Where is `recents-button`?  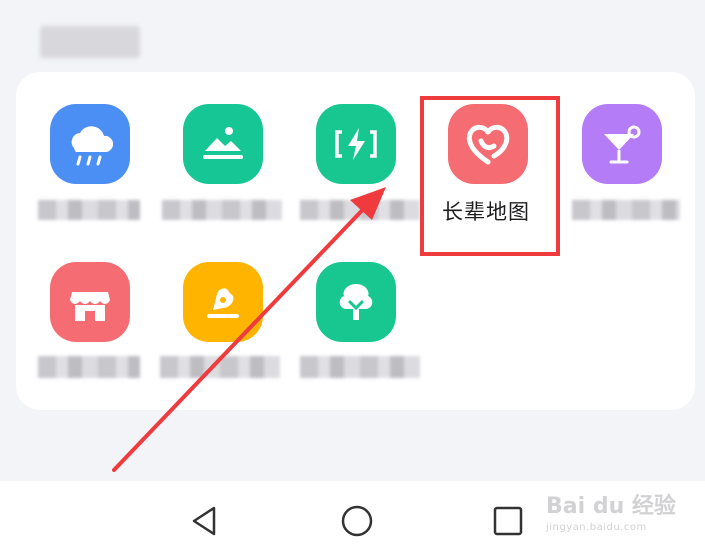 recents-button is located at coordinates (508, 521).